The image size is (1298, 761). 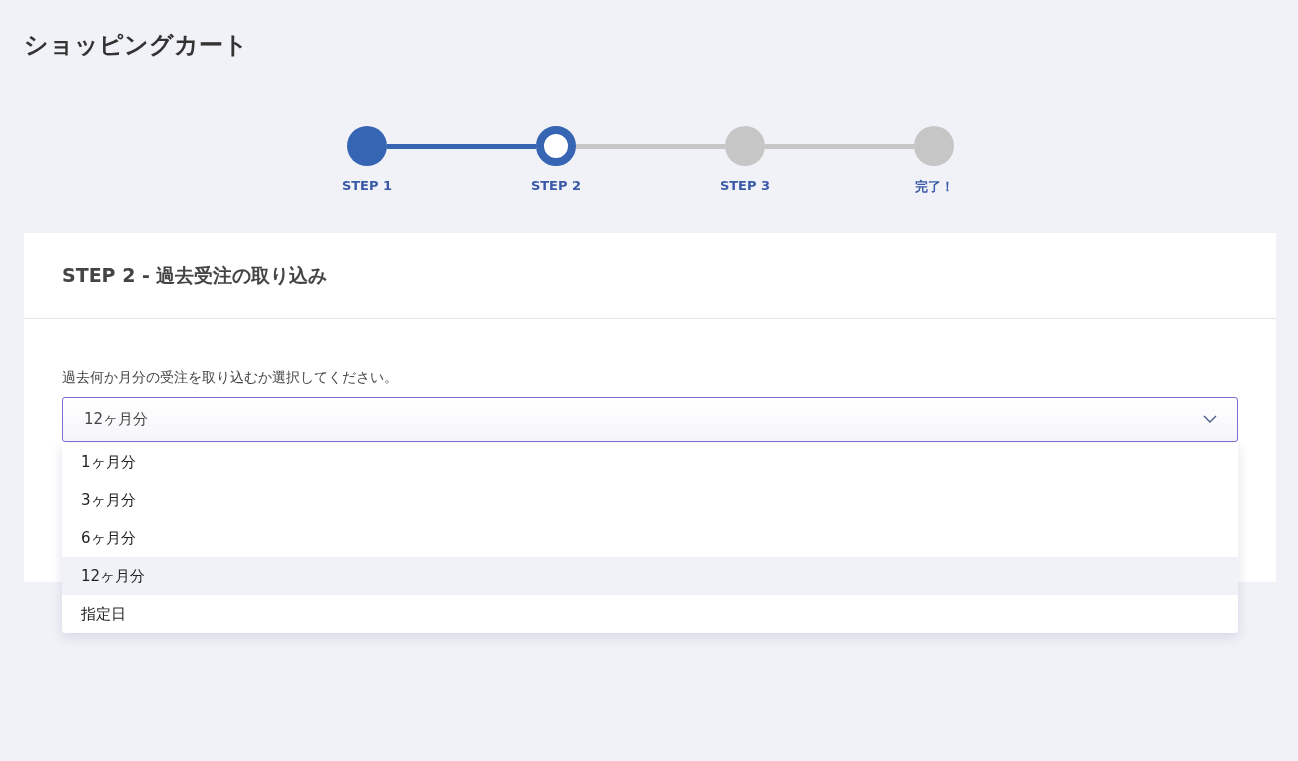 What do you see at coordinates (367, 186) in the screenshot?
I see `step-label: STEP 1` at bounding box center [367, 186].